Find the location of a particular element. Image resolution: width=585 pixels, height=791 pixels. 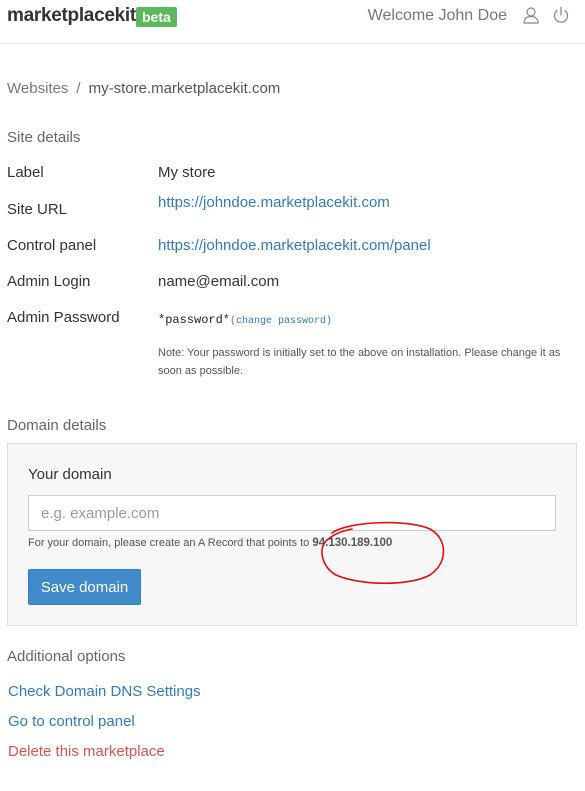

go-to-control-panel-link: Go to control panel is located at coordinates (71, 721).